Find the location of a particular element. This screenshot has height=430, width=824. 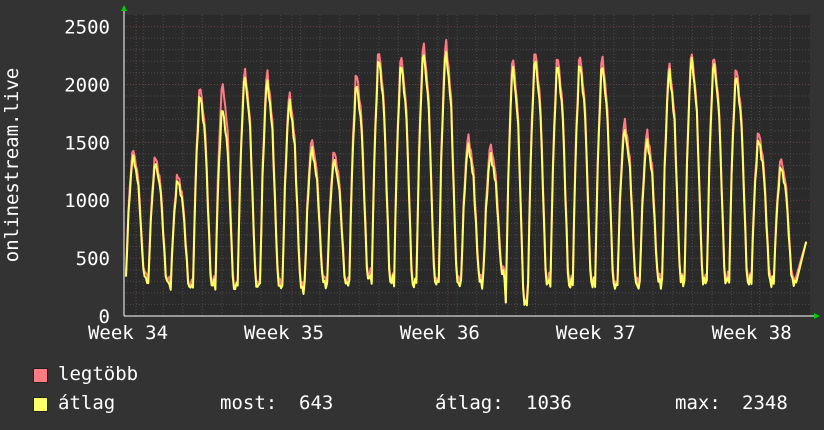

legend-label-avg: átlag is located at coordinates (87, 403).